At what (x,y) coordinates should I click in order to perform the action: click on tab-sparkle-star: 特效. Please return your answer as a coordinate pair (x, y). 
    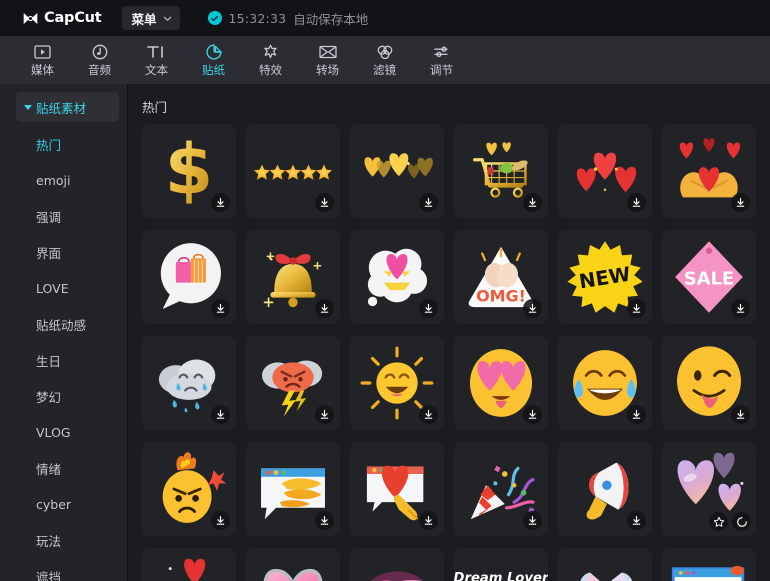
    Looking at the image, I should click on (270, 60).